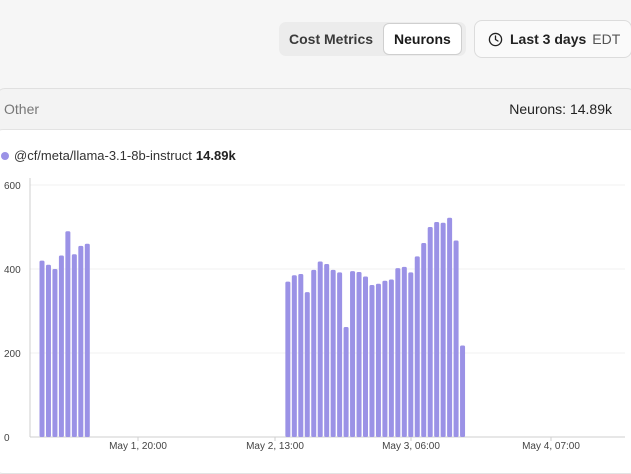  I want to click on y-tick-label: 400, so click(12, 270).